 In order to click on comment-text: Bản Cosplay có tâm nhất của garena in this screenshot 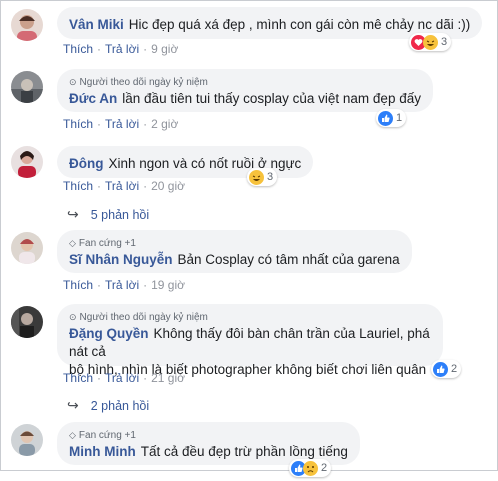, I will do `click(288, 259)`.